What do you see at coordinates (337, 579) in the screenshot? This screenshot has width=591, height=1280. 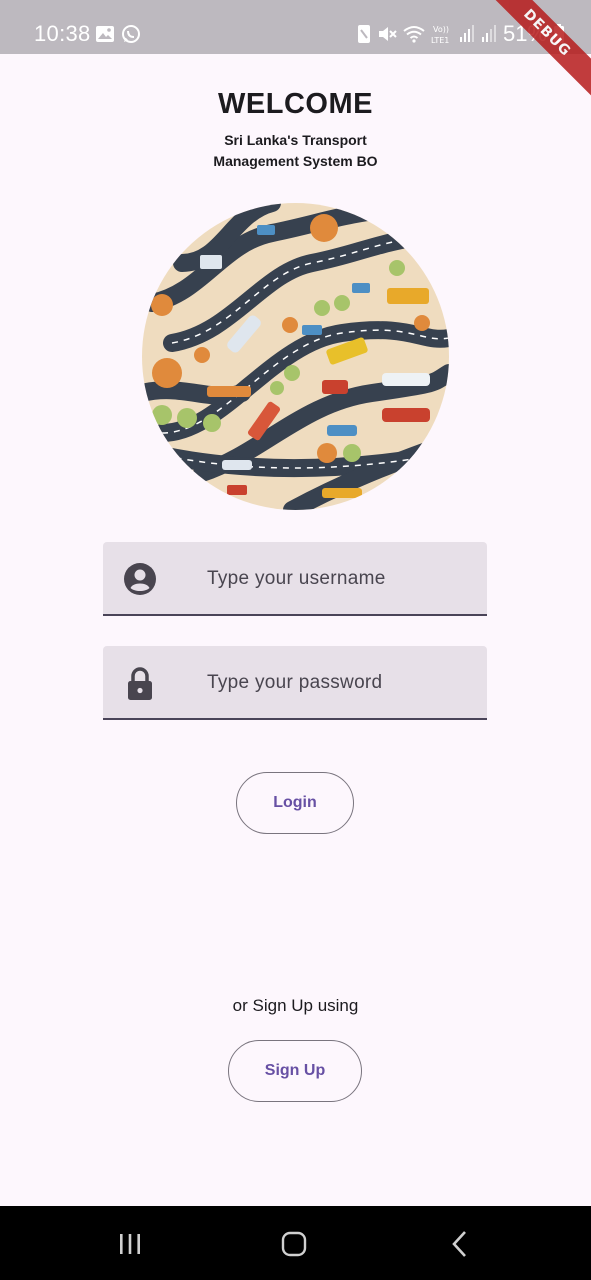 I see `username-input` at bounding box center [337, 579].